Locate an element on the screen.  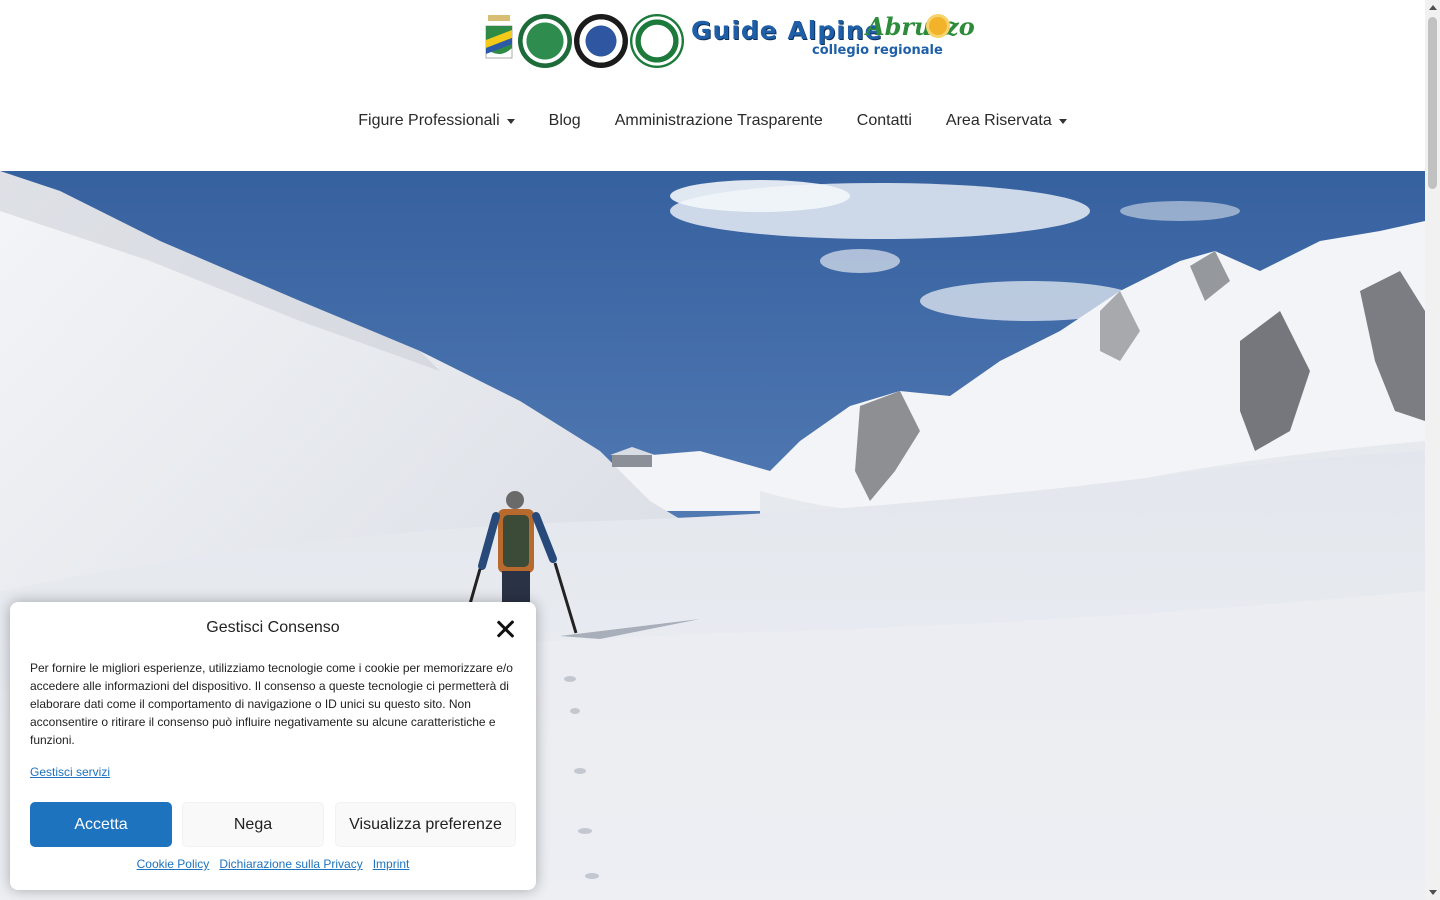
guide-alpine-badge-icon is located at coordinates (545, 41).